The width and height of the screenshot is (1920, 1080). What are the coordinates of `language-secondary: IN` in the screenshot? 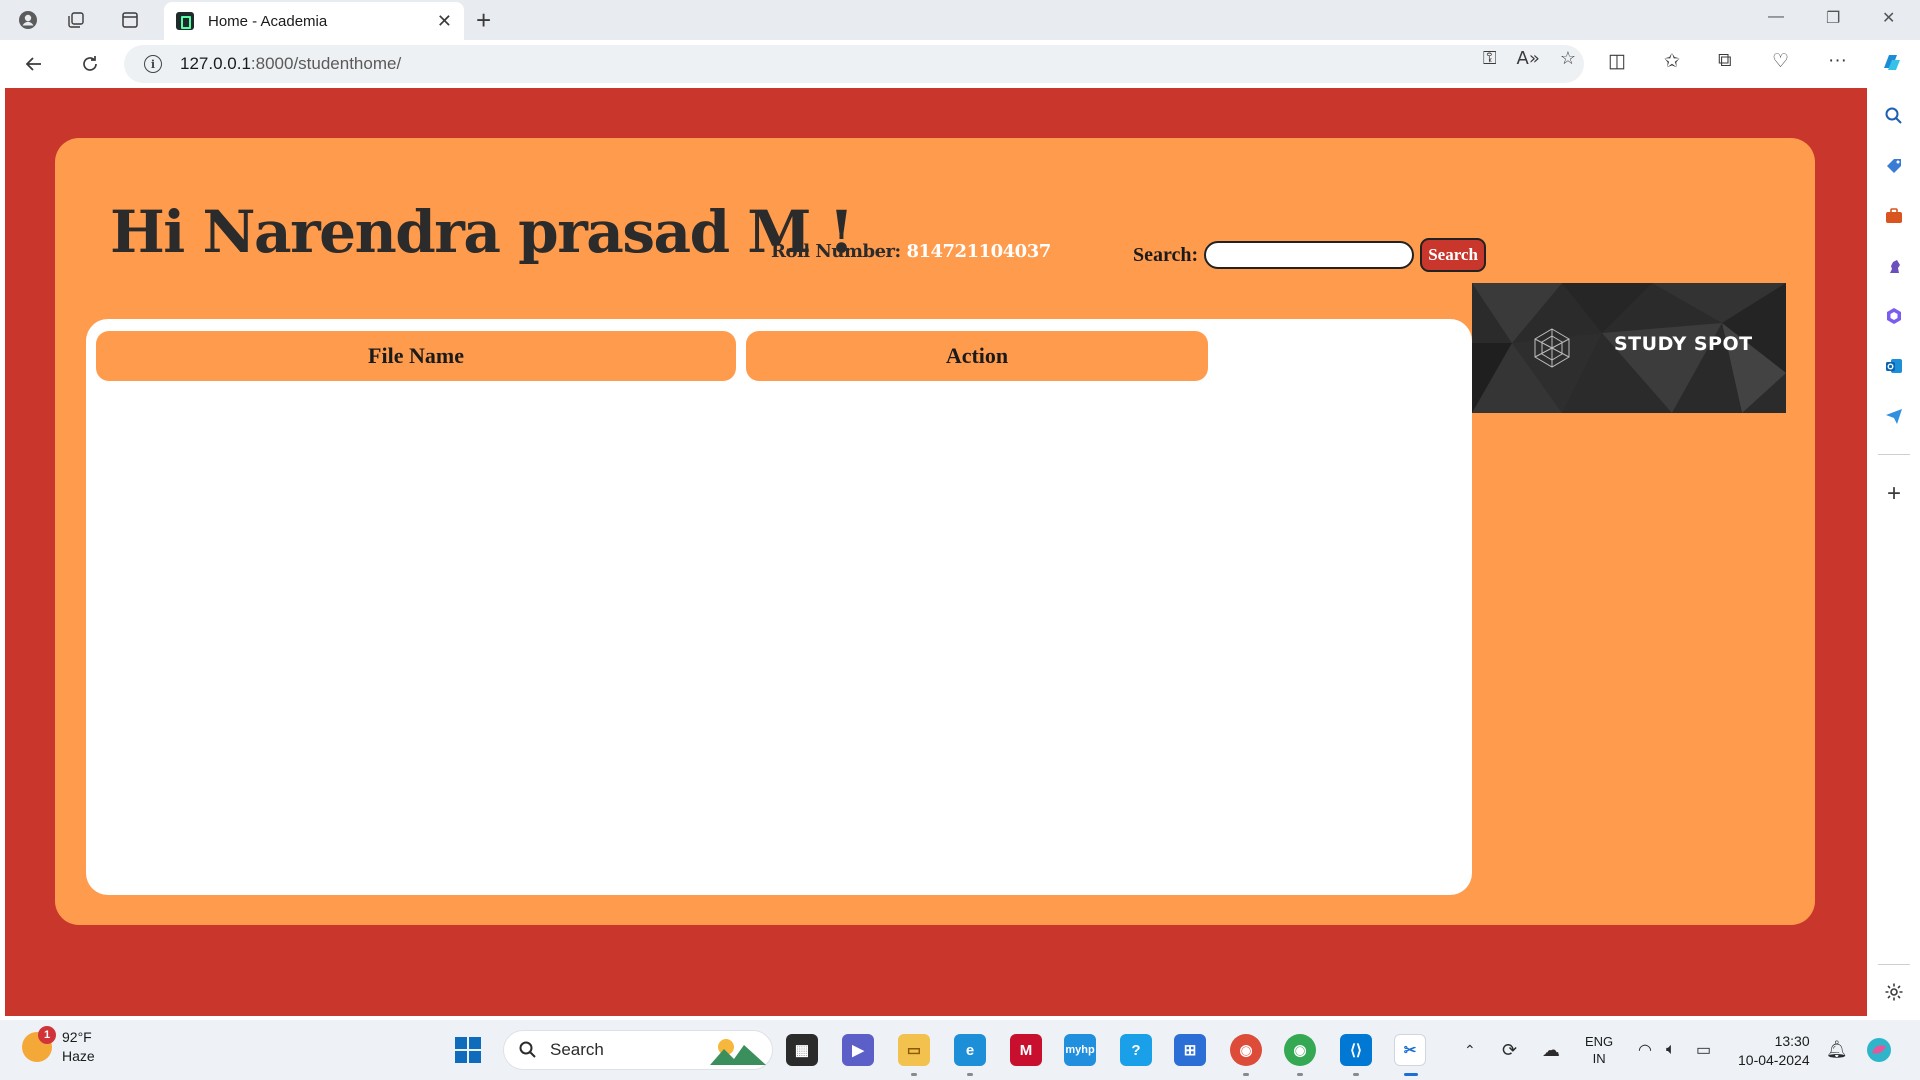 It's located at (1599, 1058).